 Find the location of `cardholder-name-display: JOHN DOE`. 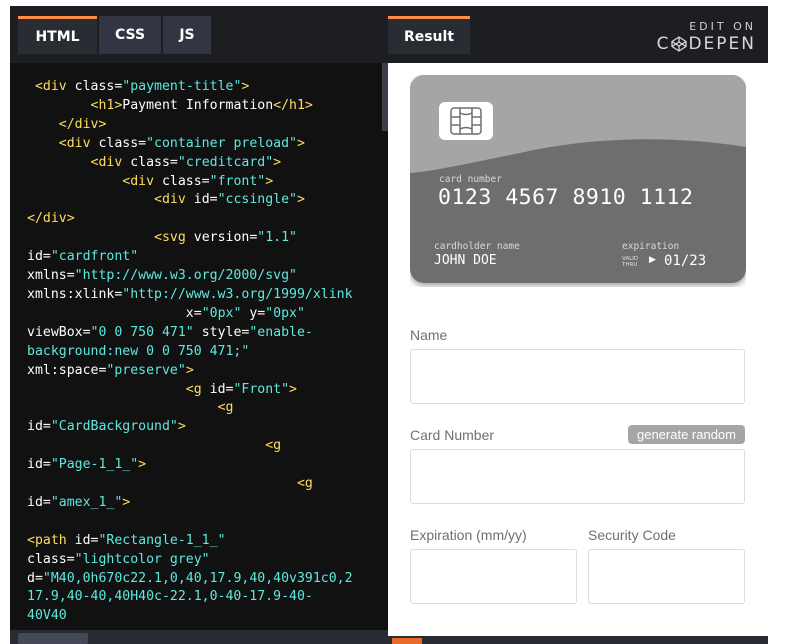

cardholder-name-display: JOHN DOE is located at coordinates (465, 260).